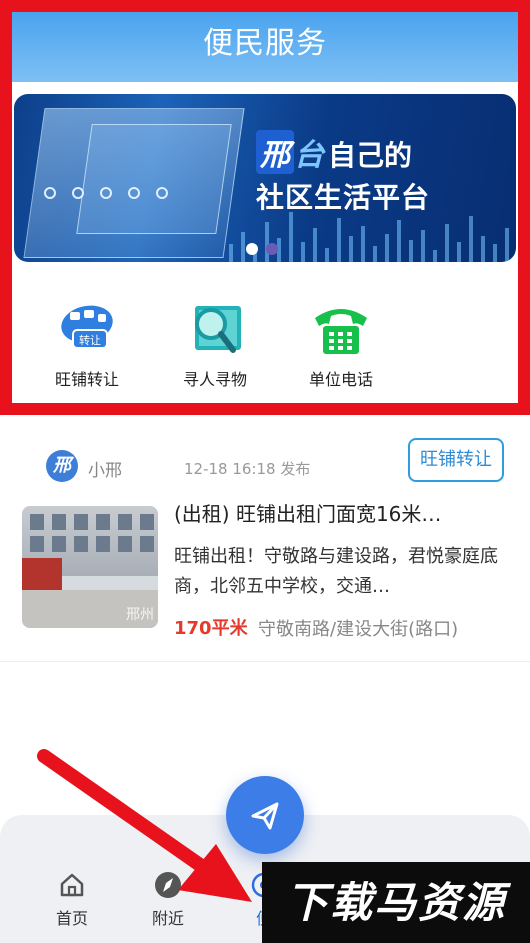 Image resolution: width=530 pixels, height=943 pixels. I want to click on carousel-dot-active, so click(252, 249).